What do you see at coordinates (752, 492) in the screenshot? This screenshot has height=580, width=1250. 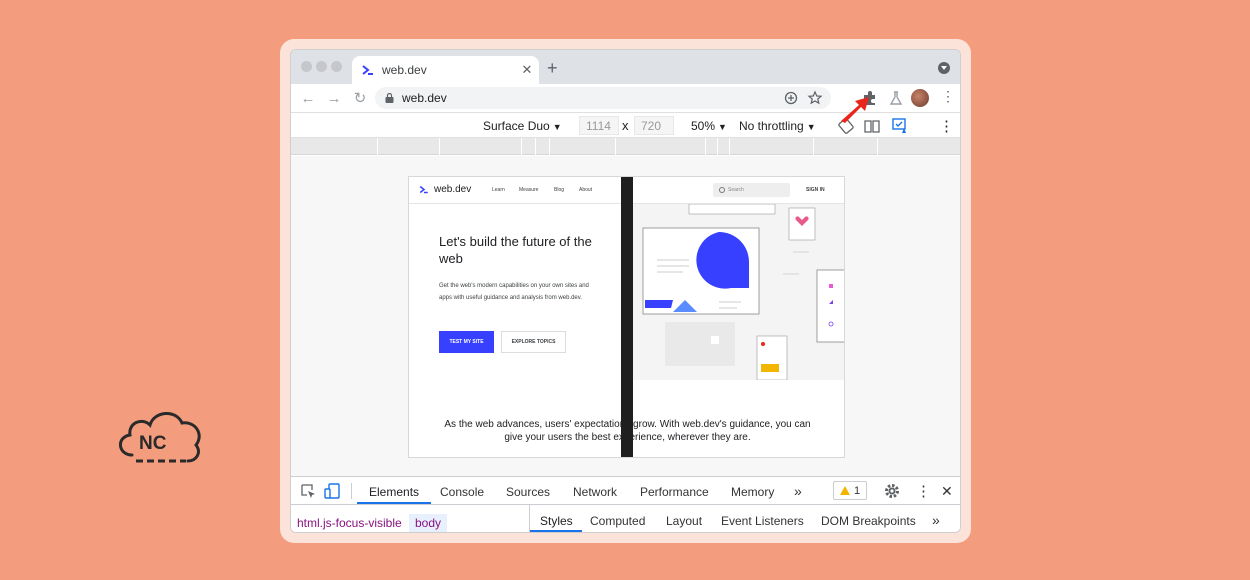 I see `tab-memory: Memory` at bounding box center [752, 492].